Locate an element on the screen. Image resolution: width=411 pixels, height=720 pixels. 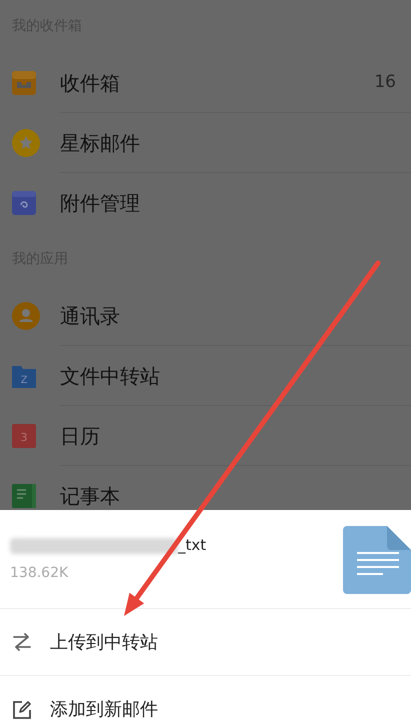
menu-item: 附件管理 is located at coordinates (100, 203).